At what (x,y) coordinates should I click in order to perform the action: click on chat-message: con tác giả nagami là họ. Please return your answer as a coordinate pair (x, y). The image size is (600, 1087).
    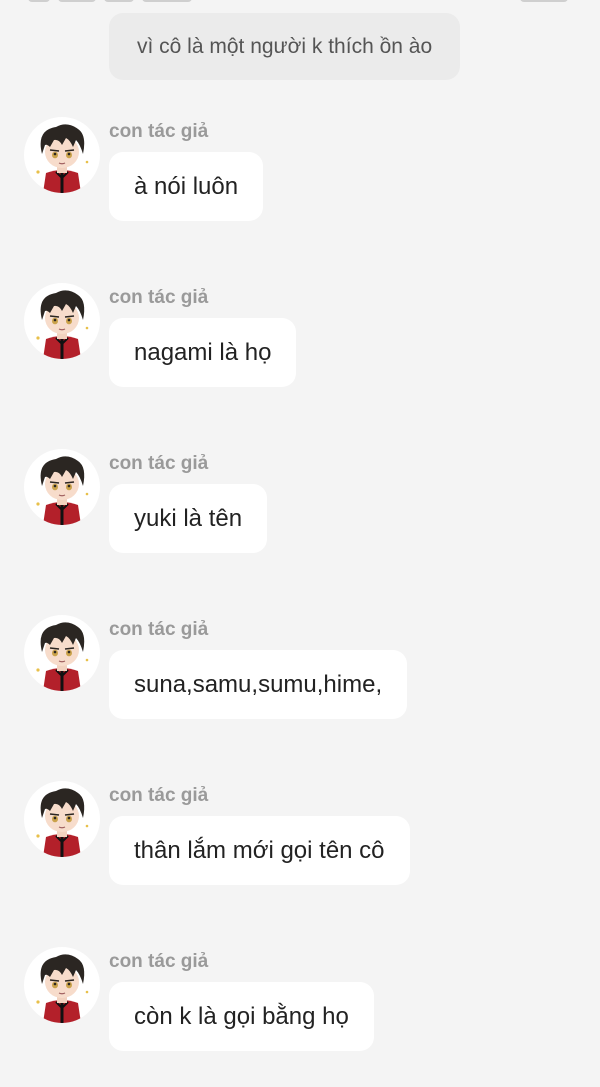
    Looking at the image, I should click on (300, 343).